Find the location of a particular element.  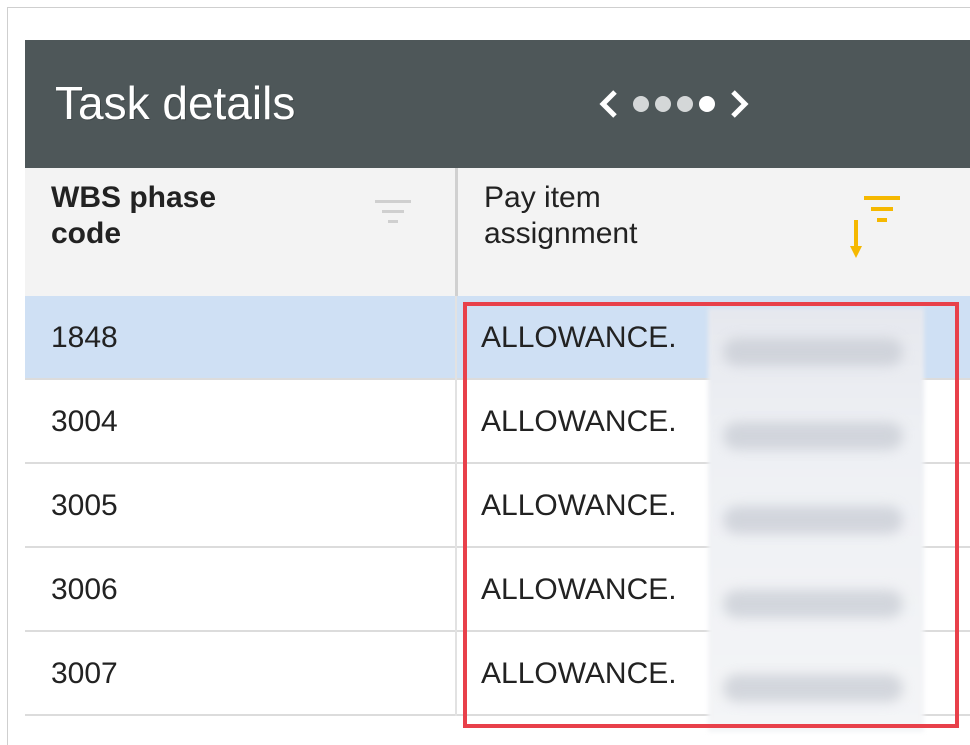

wbs-cell: 1848 is located at coordinates (84, 337).